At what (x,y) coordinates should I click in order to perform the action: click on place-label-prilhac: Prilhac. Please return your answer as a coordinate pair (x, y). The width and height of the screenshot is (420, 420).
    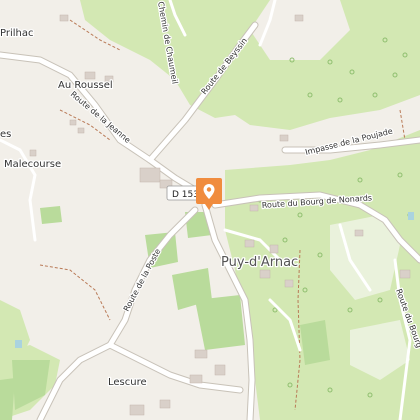
    Looking at the image, I should click on (17, 33).